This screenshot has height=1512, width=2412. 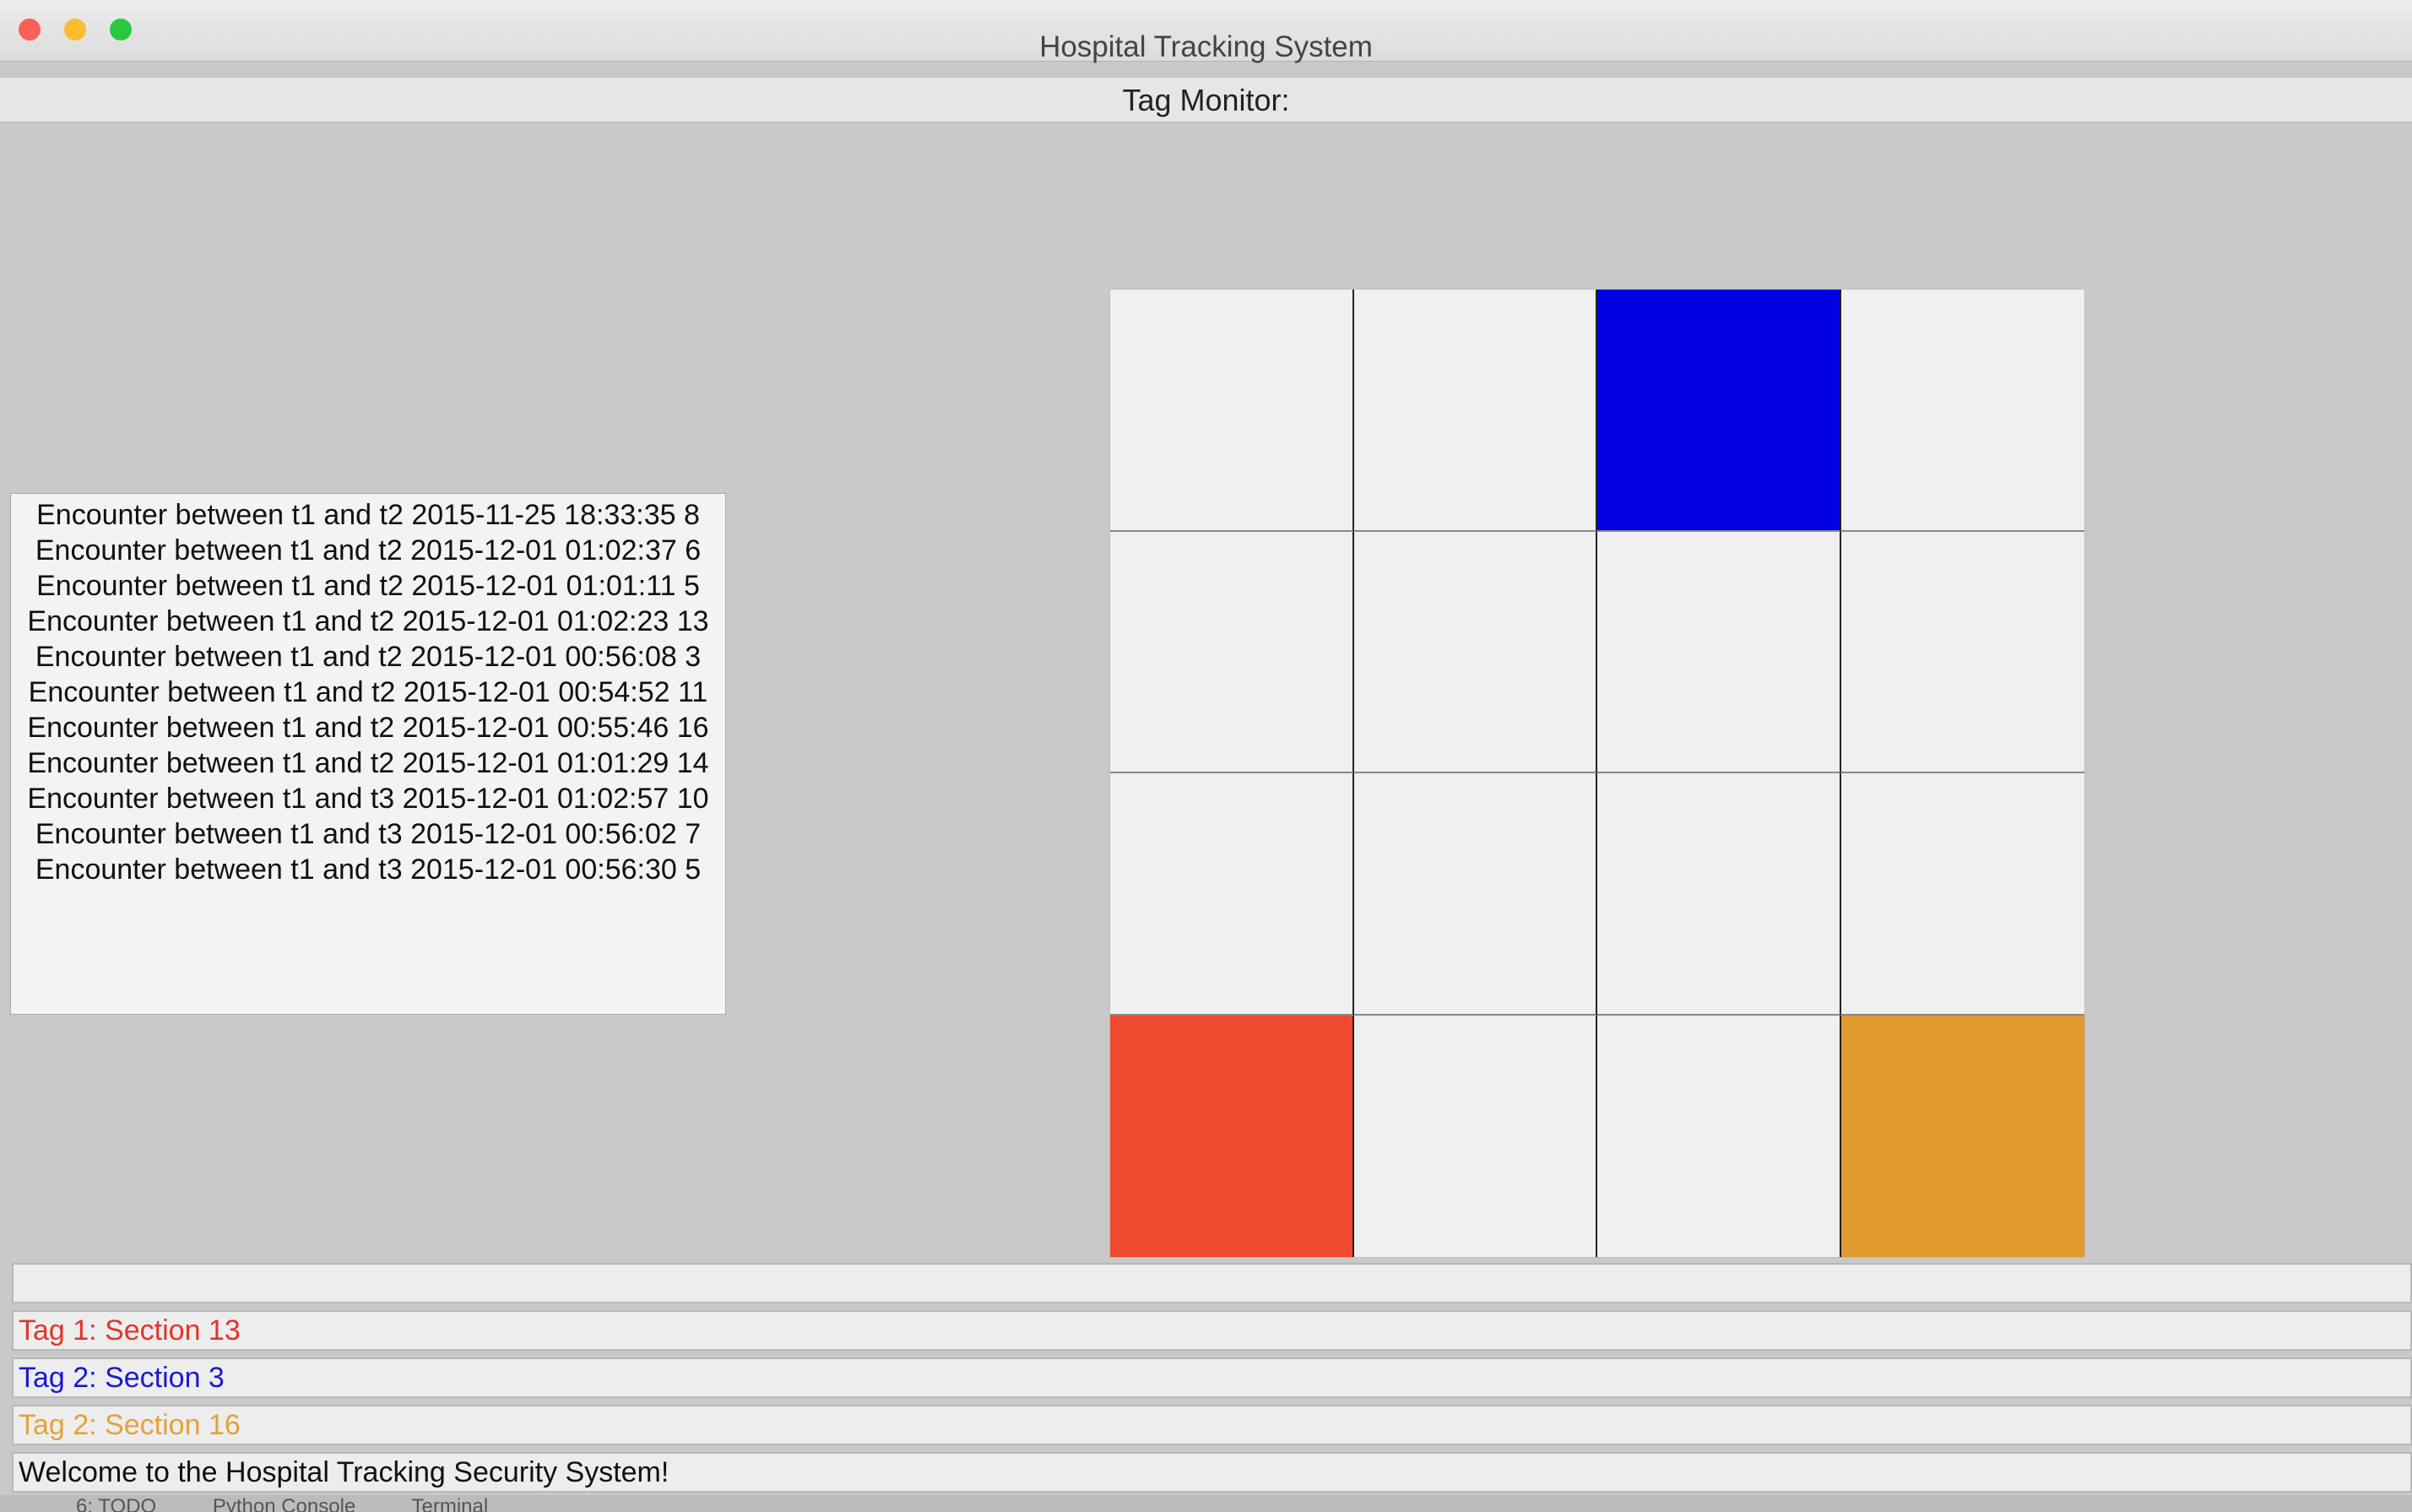 What do you see at coordinates (1212, 1330) in the screenshot?
I see `tag1-status: Tag 1: Section 13` at bounding box center [1212, 1330].